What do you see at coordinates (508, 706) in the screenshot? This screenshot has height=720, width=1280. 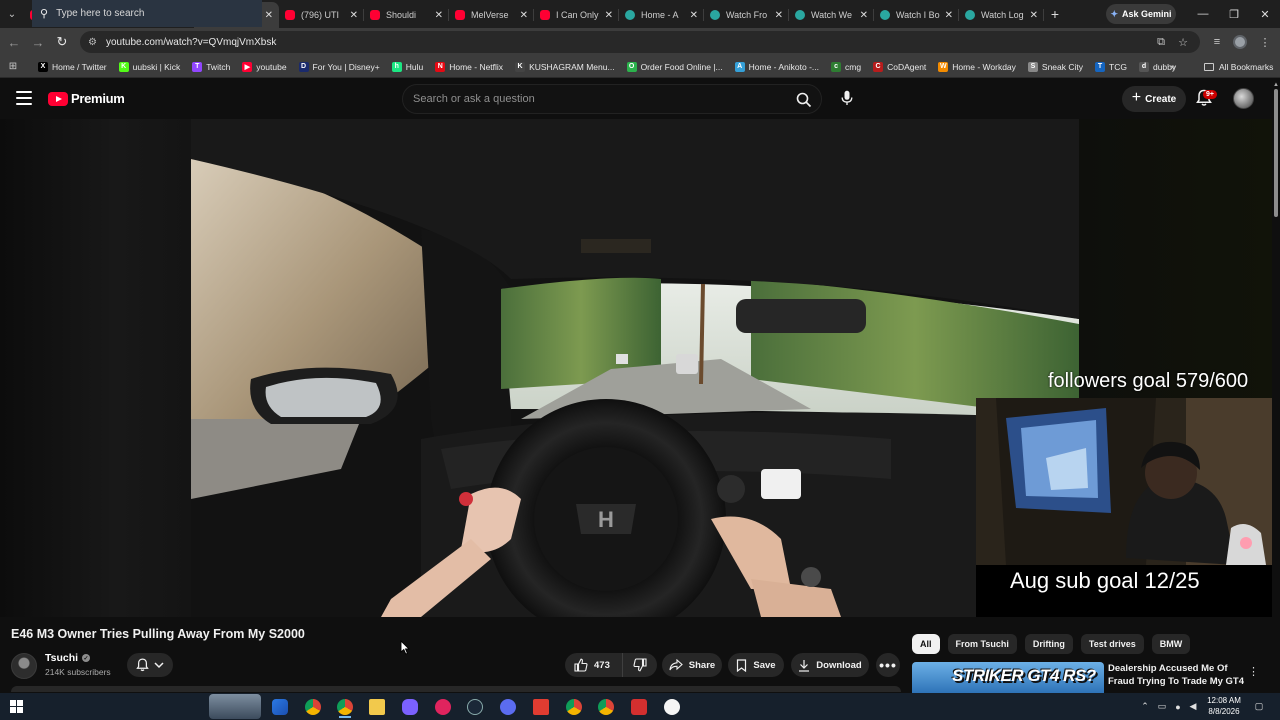 I see `taskbar-app-browser-icon` at bounding box center [508, 706].